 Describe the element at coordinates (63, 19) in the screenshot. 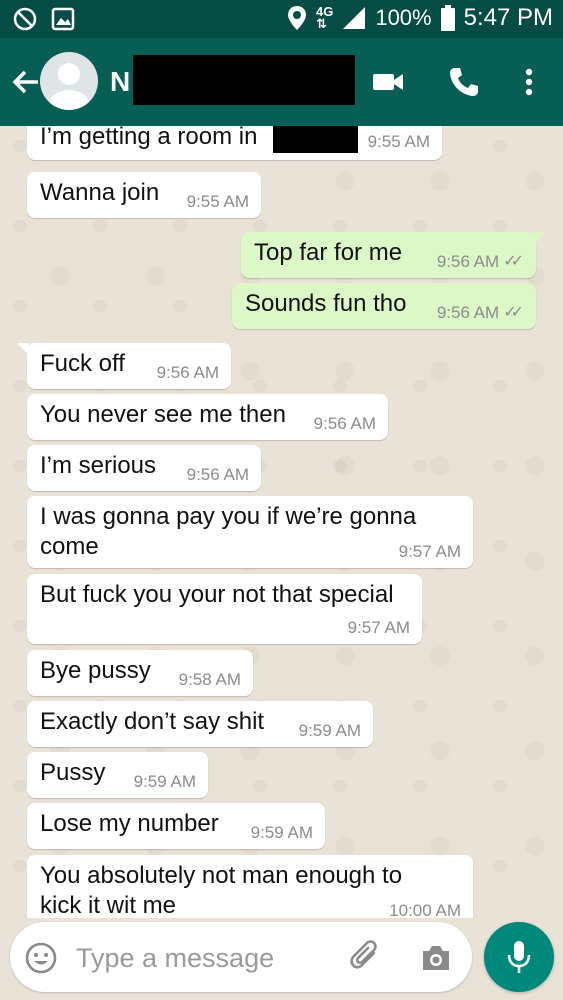

I see `image-icon` at that location.